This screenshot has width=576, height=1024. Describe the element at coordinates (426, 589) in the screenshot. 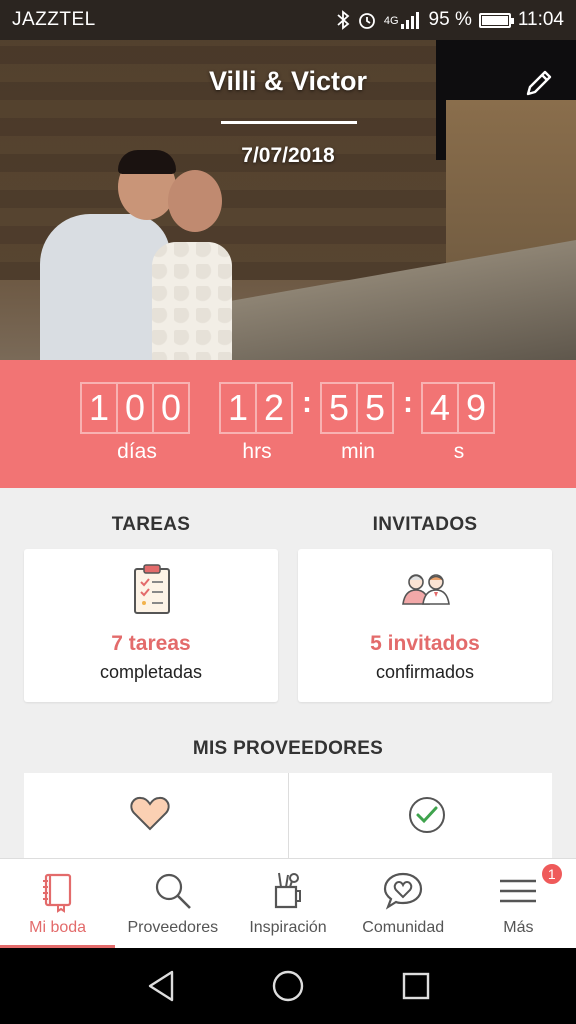

I see `guests-people-icon` at that location.